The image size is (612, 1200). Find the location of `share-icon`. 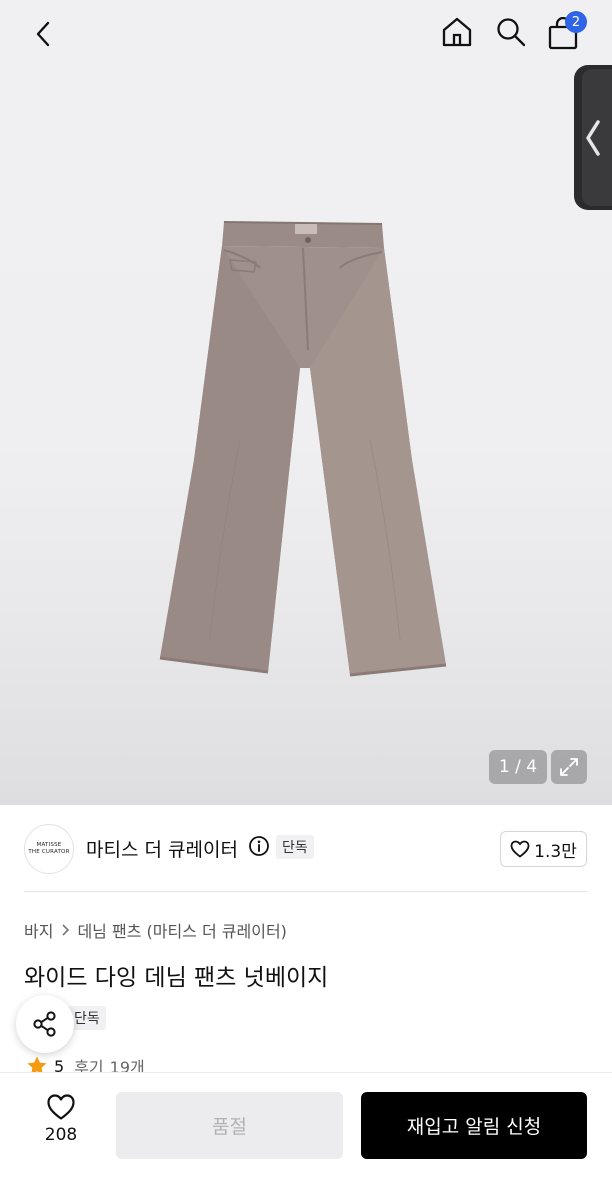

share-icon is located at coordinates (44, 1024).